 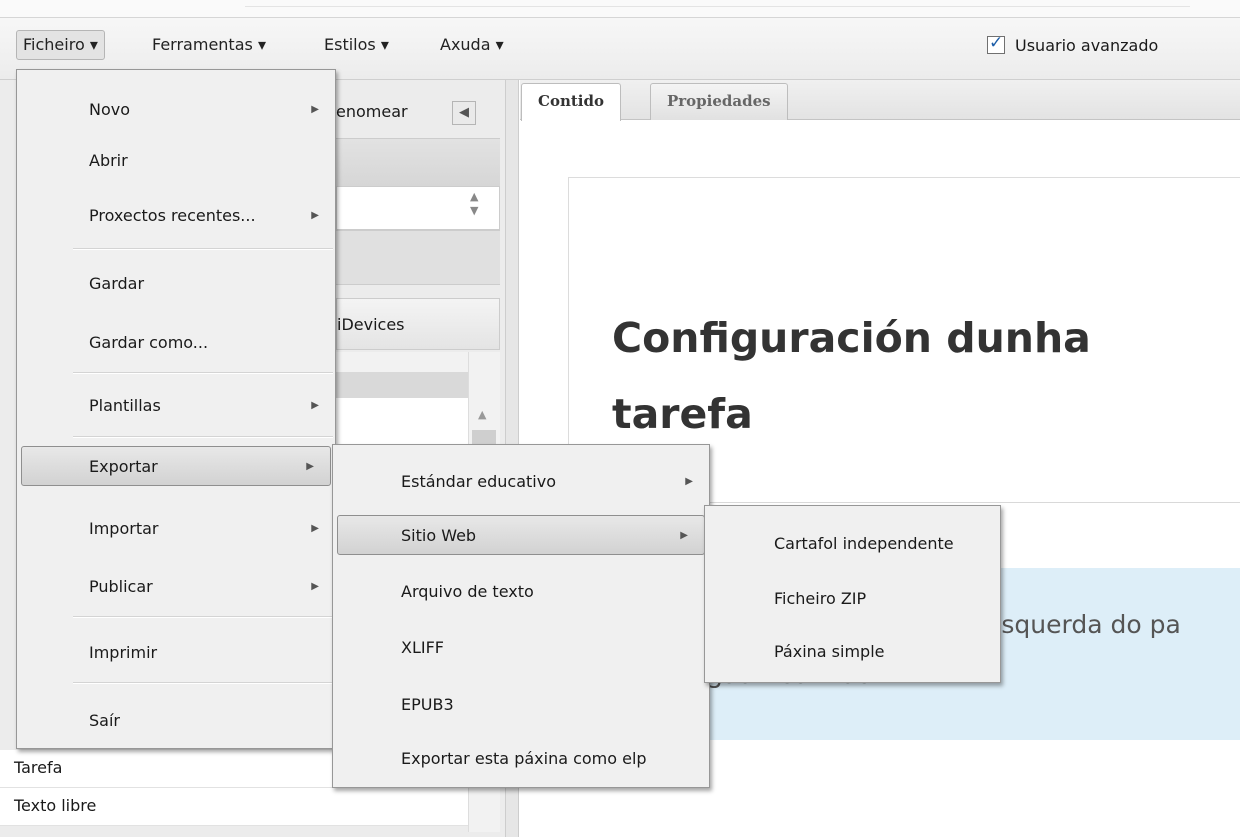 What do you see at coordinates (176, 653) in the screenshot?
I see `menu-item-imprimir: Imprimir` at bounding box center [176, 653].